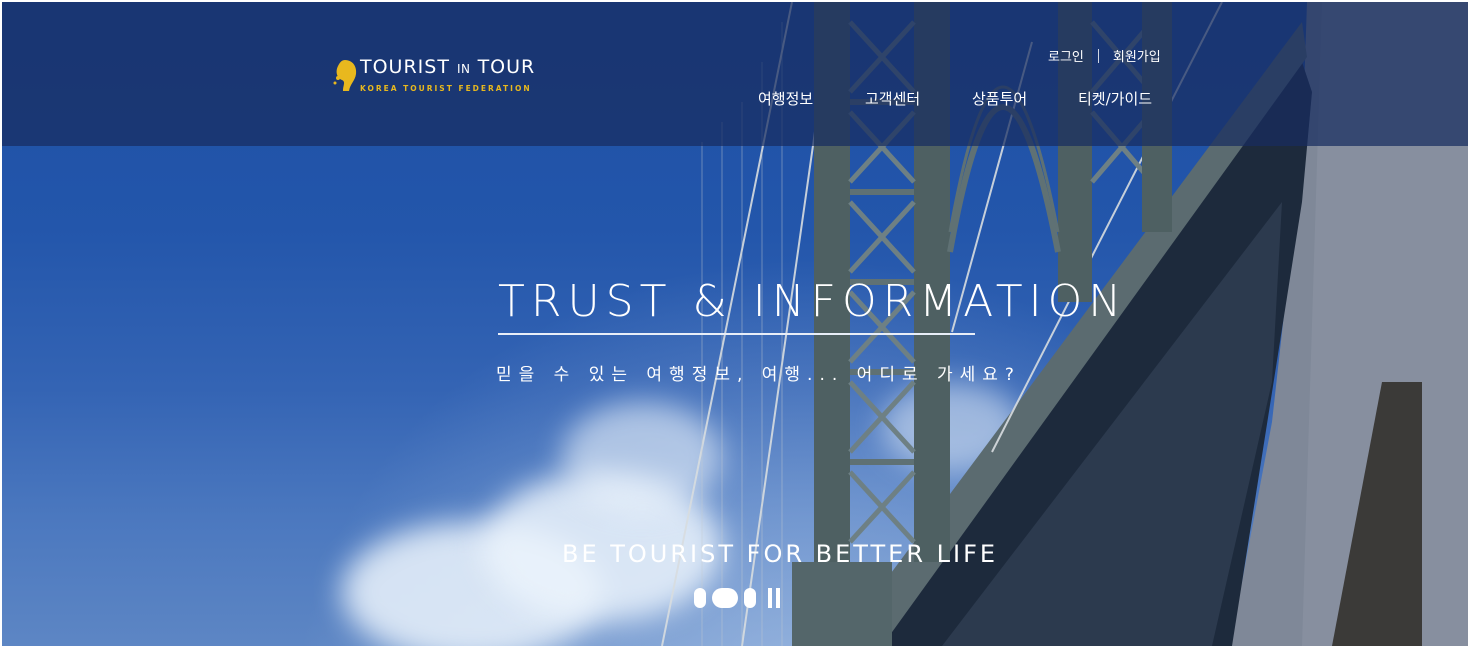 This screenshot has width=1470, height=650. I want to click on hero-tagline: BE TOURIST FOR BETTER LIFE, so click(780, 554).